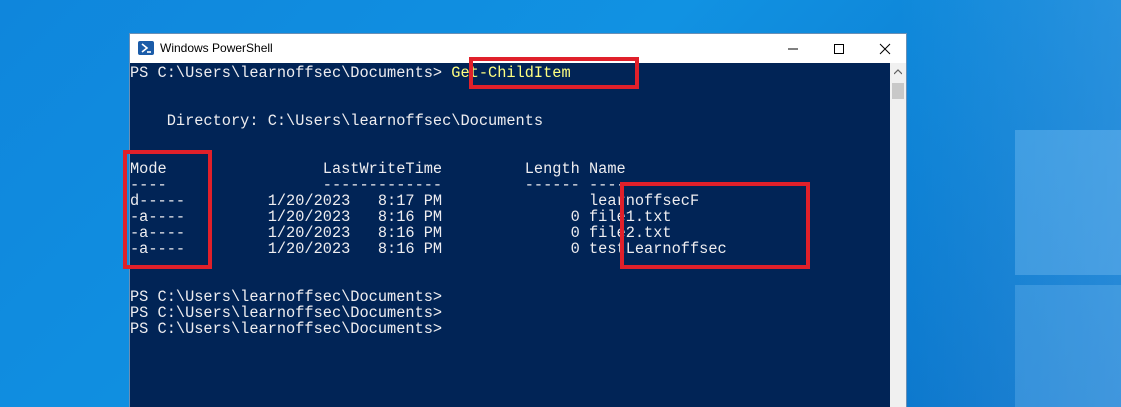 This screenshot has width=1121, height=407. What do you see at coordinates (216, 48) in the screenshot?
I see `window-title: Windows PowerShell` at bounding box center [216, 48].